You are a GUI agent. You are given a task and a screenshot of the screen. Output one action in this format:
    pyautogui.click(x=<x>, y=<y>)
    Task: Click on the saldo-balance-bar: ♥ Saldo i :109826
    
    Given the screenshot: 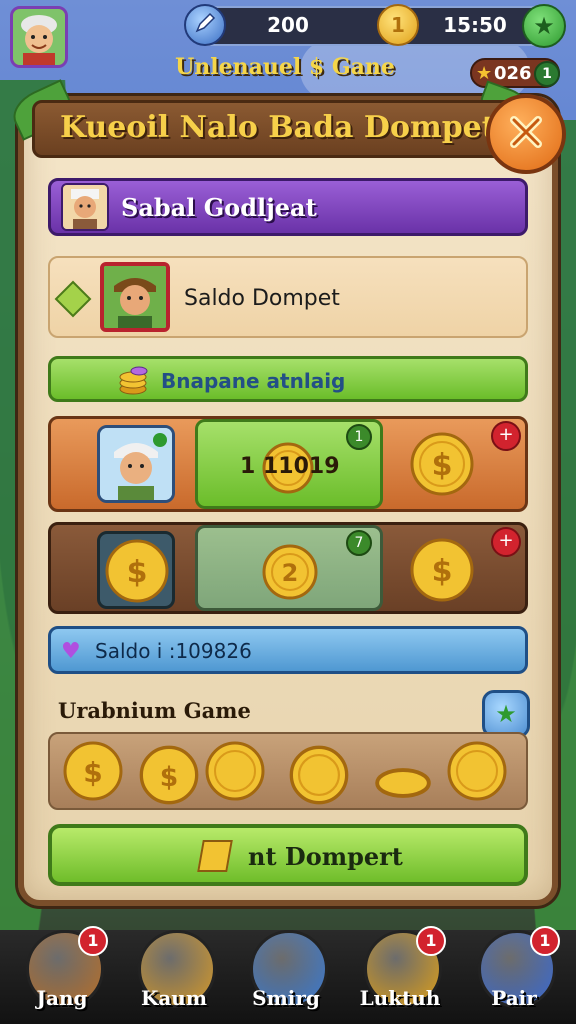 What is the action you would take?
    pyautogui.click(x=288, y=650)
    